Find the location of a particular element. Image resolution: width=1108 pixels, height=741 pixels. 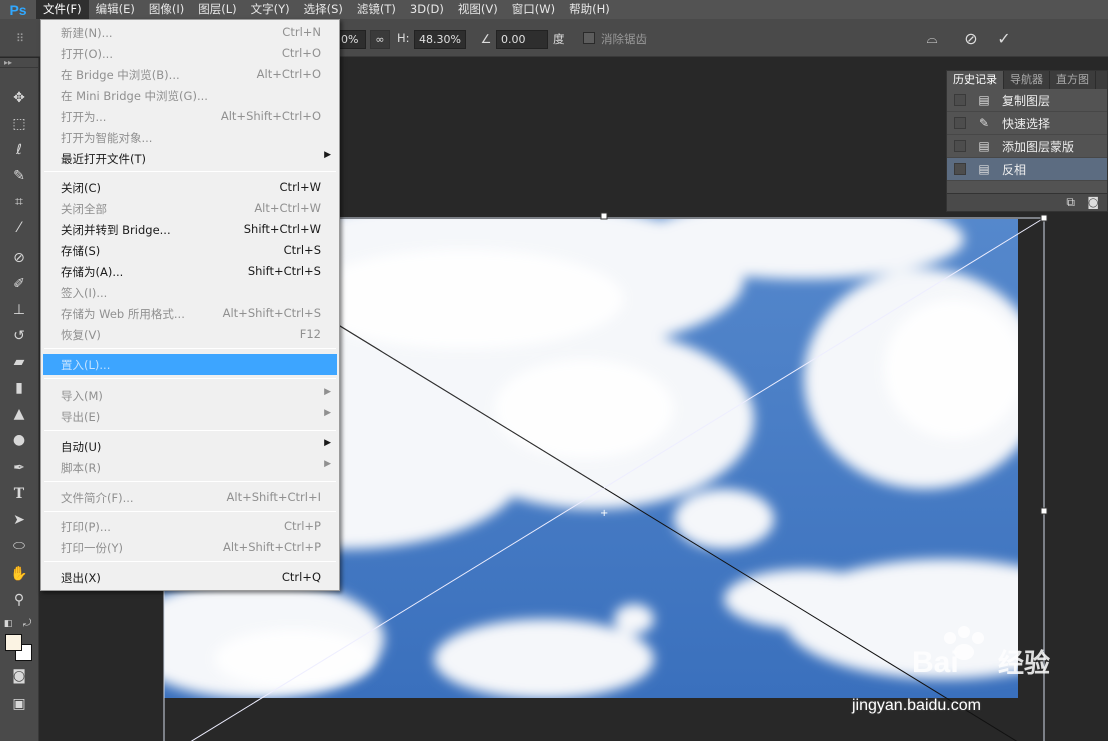

history-item: ✎ 快速选择 is located at coordinates (1027, 123).